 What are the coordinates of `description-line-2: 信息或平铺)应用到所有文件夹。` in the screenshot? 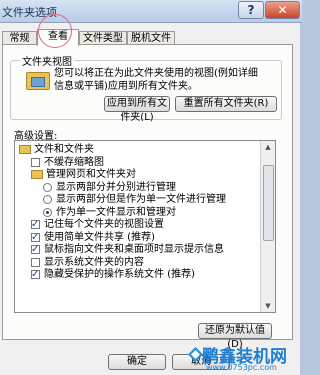 It's located at (126, 86).